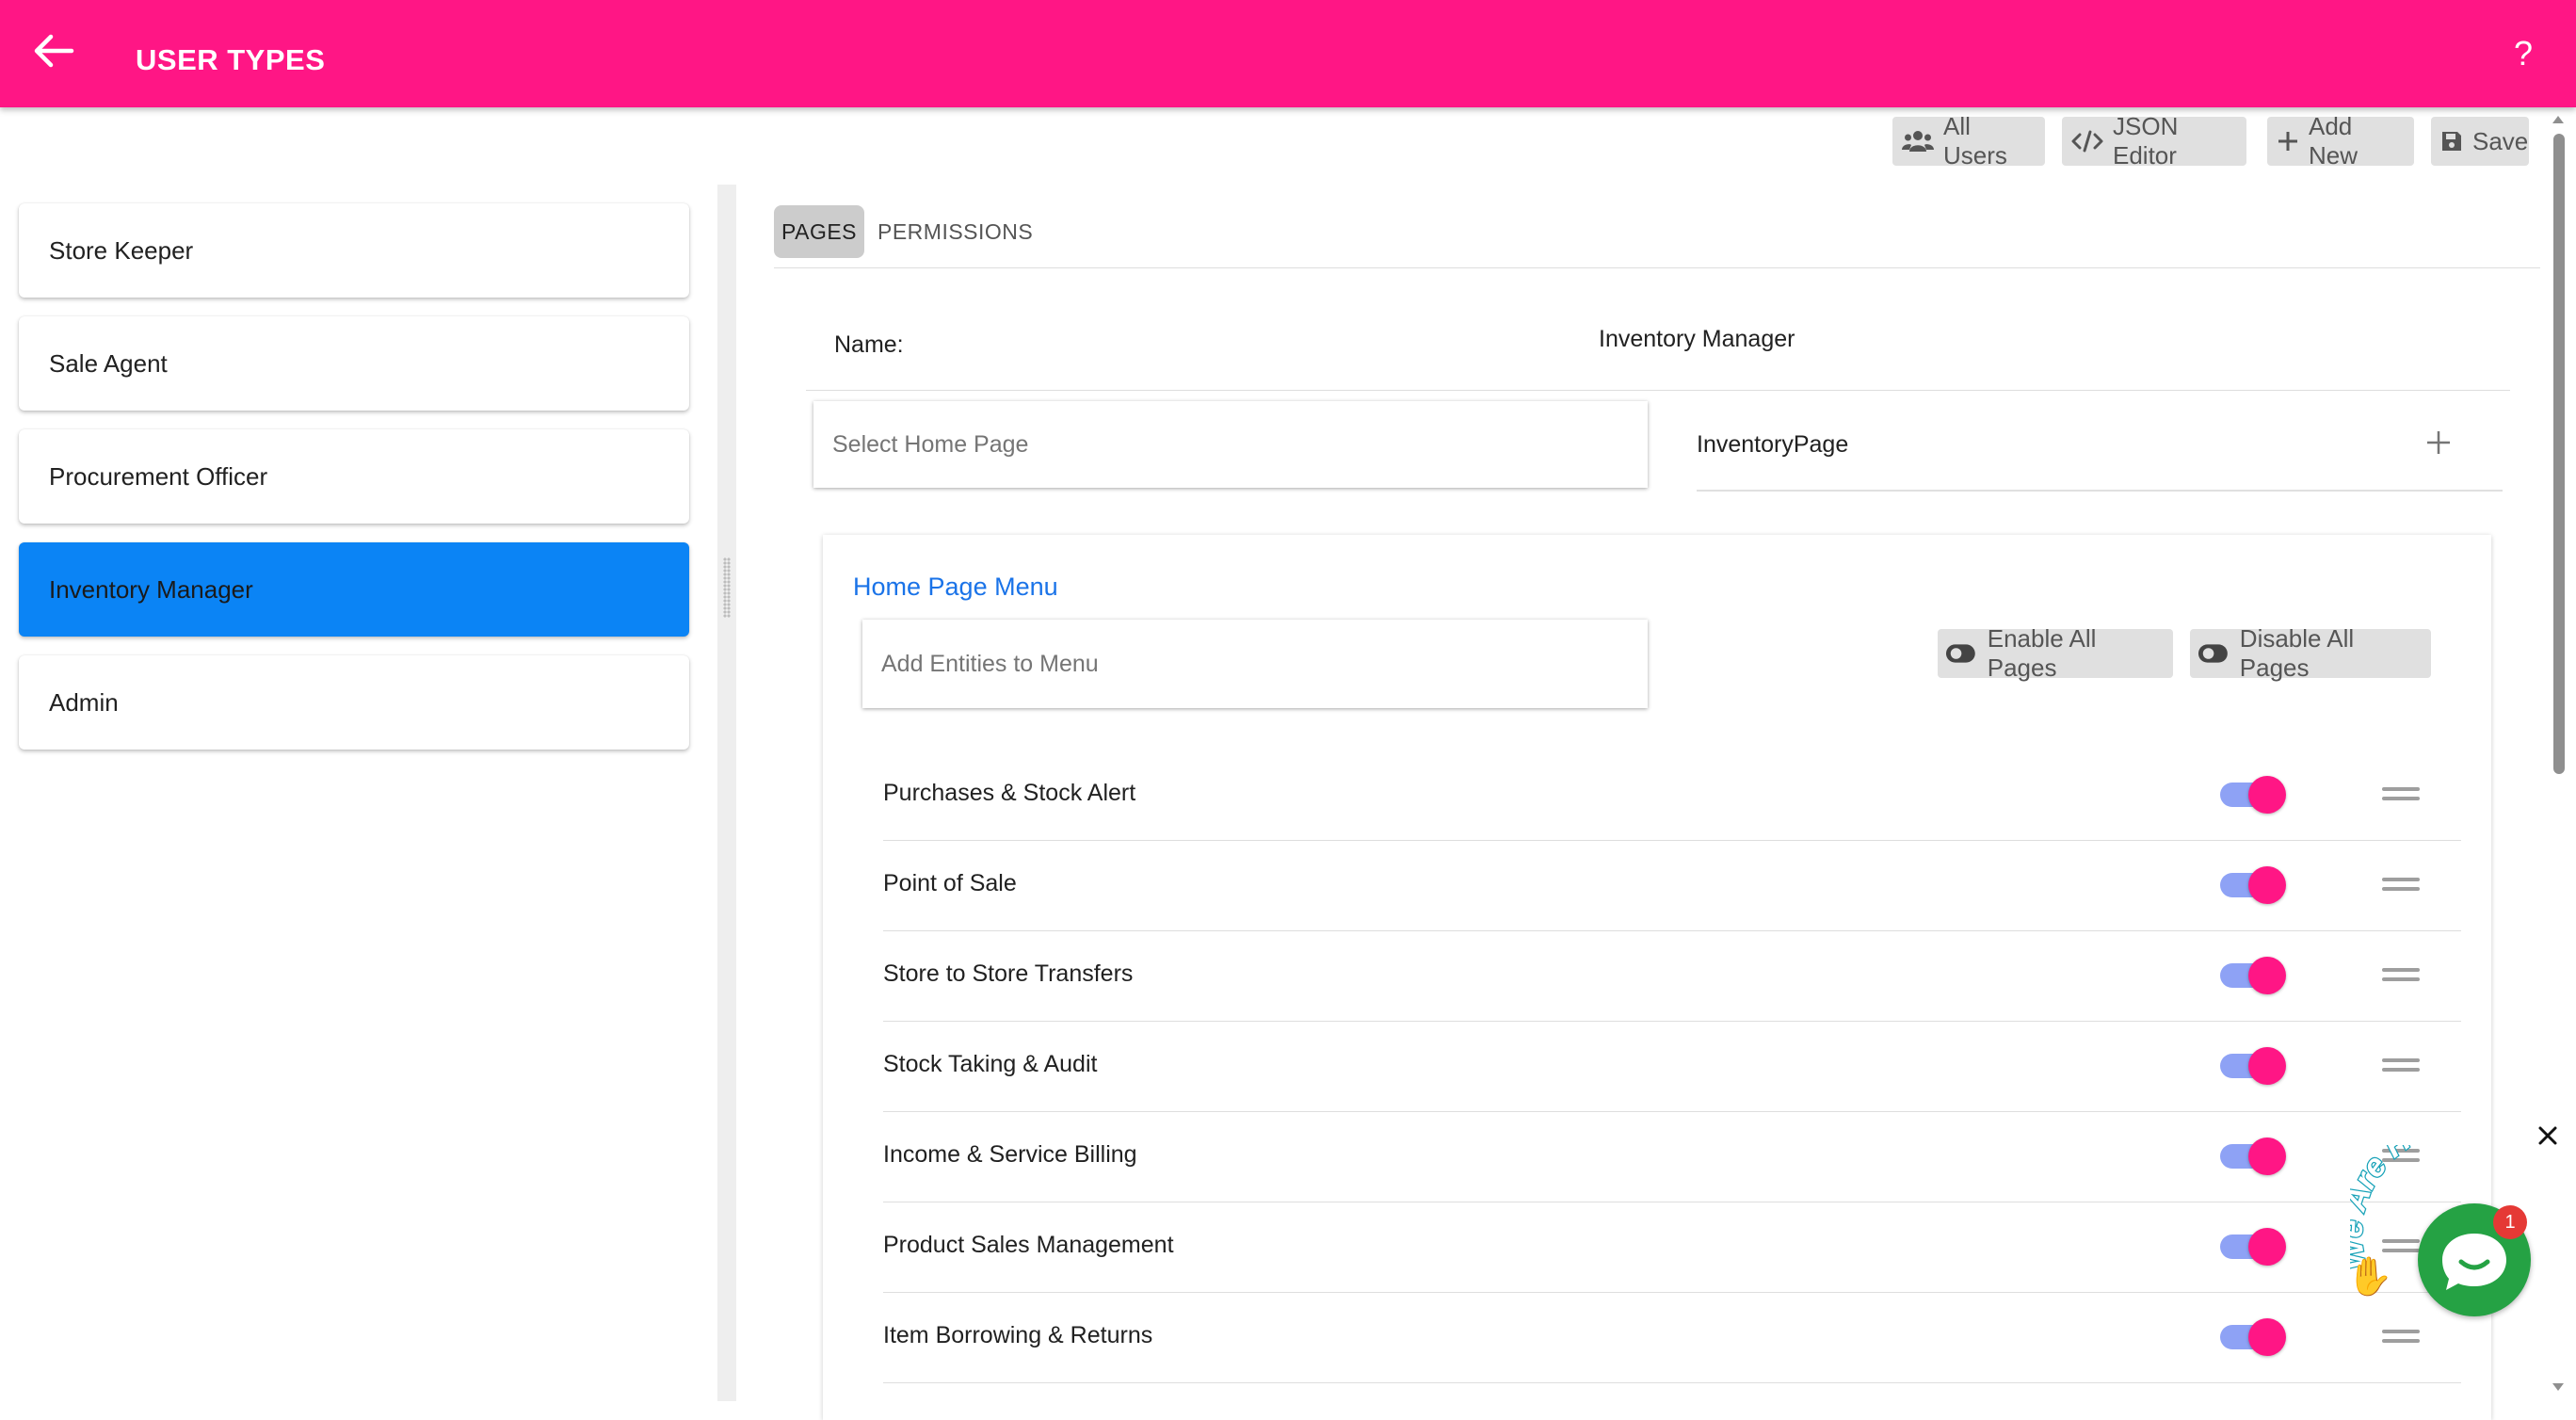 Image resolution: width=2576 pixels, height=1420 pixels. I want to click on enable-all-pages-button: Enable All Pages, so click(2055, 653).